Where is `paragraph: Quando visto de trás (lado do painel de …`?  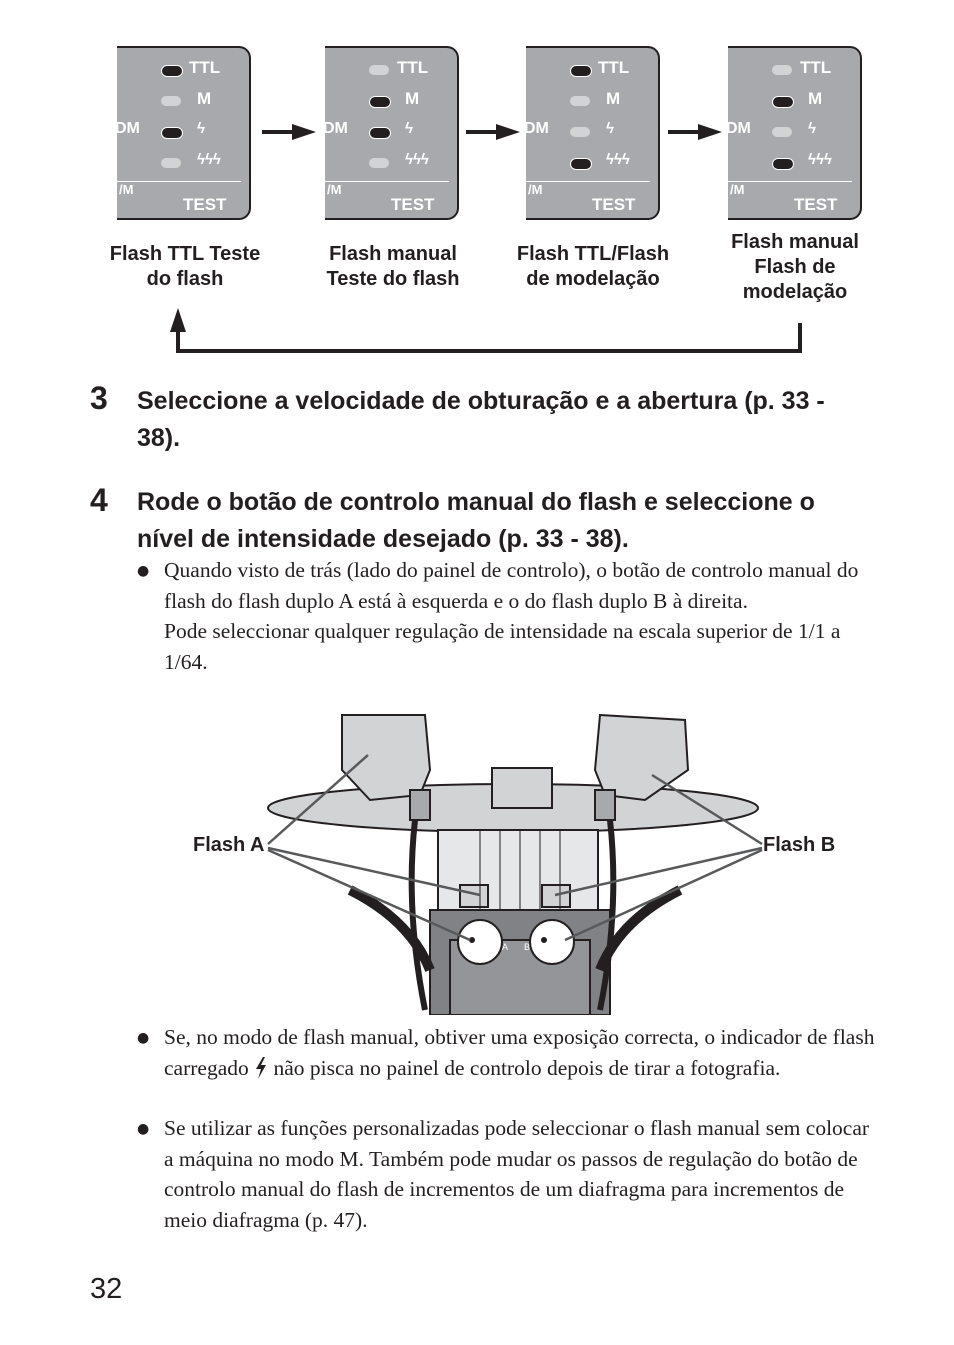 paragraph: Quando visto de trás (lado do painel de … is located at coordinates (511, 585).